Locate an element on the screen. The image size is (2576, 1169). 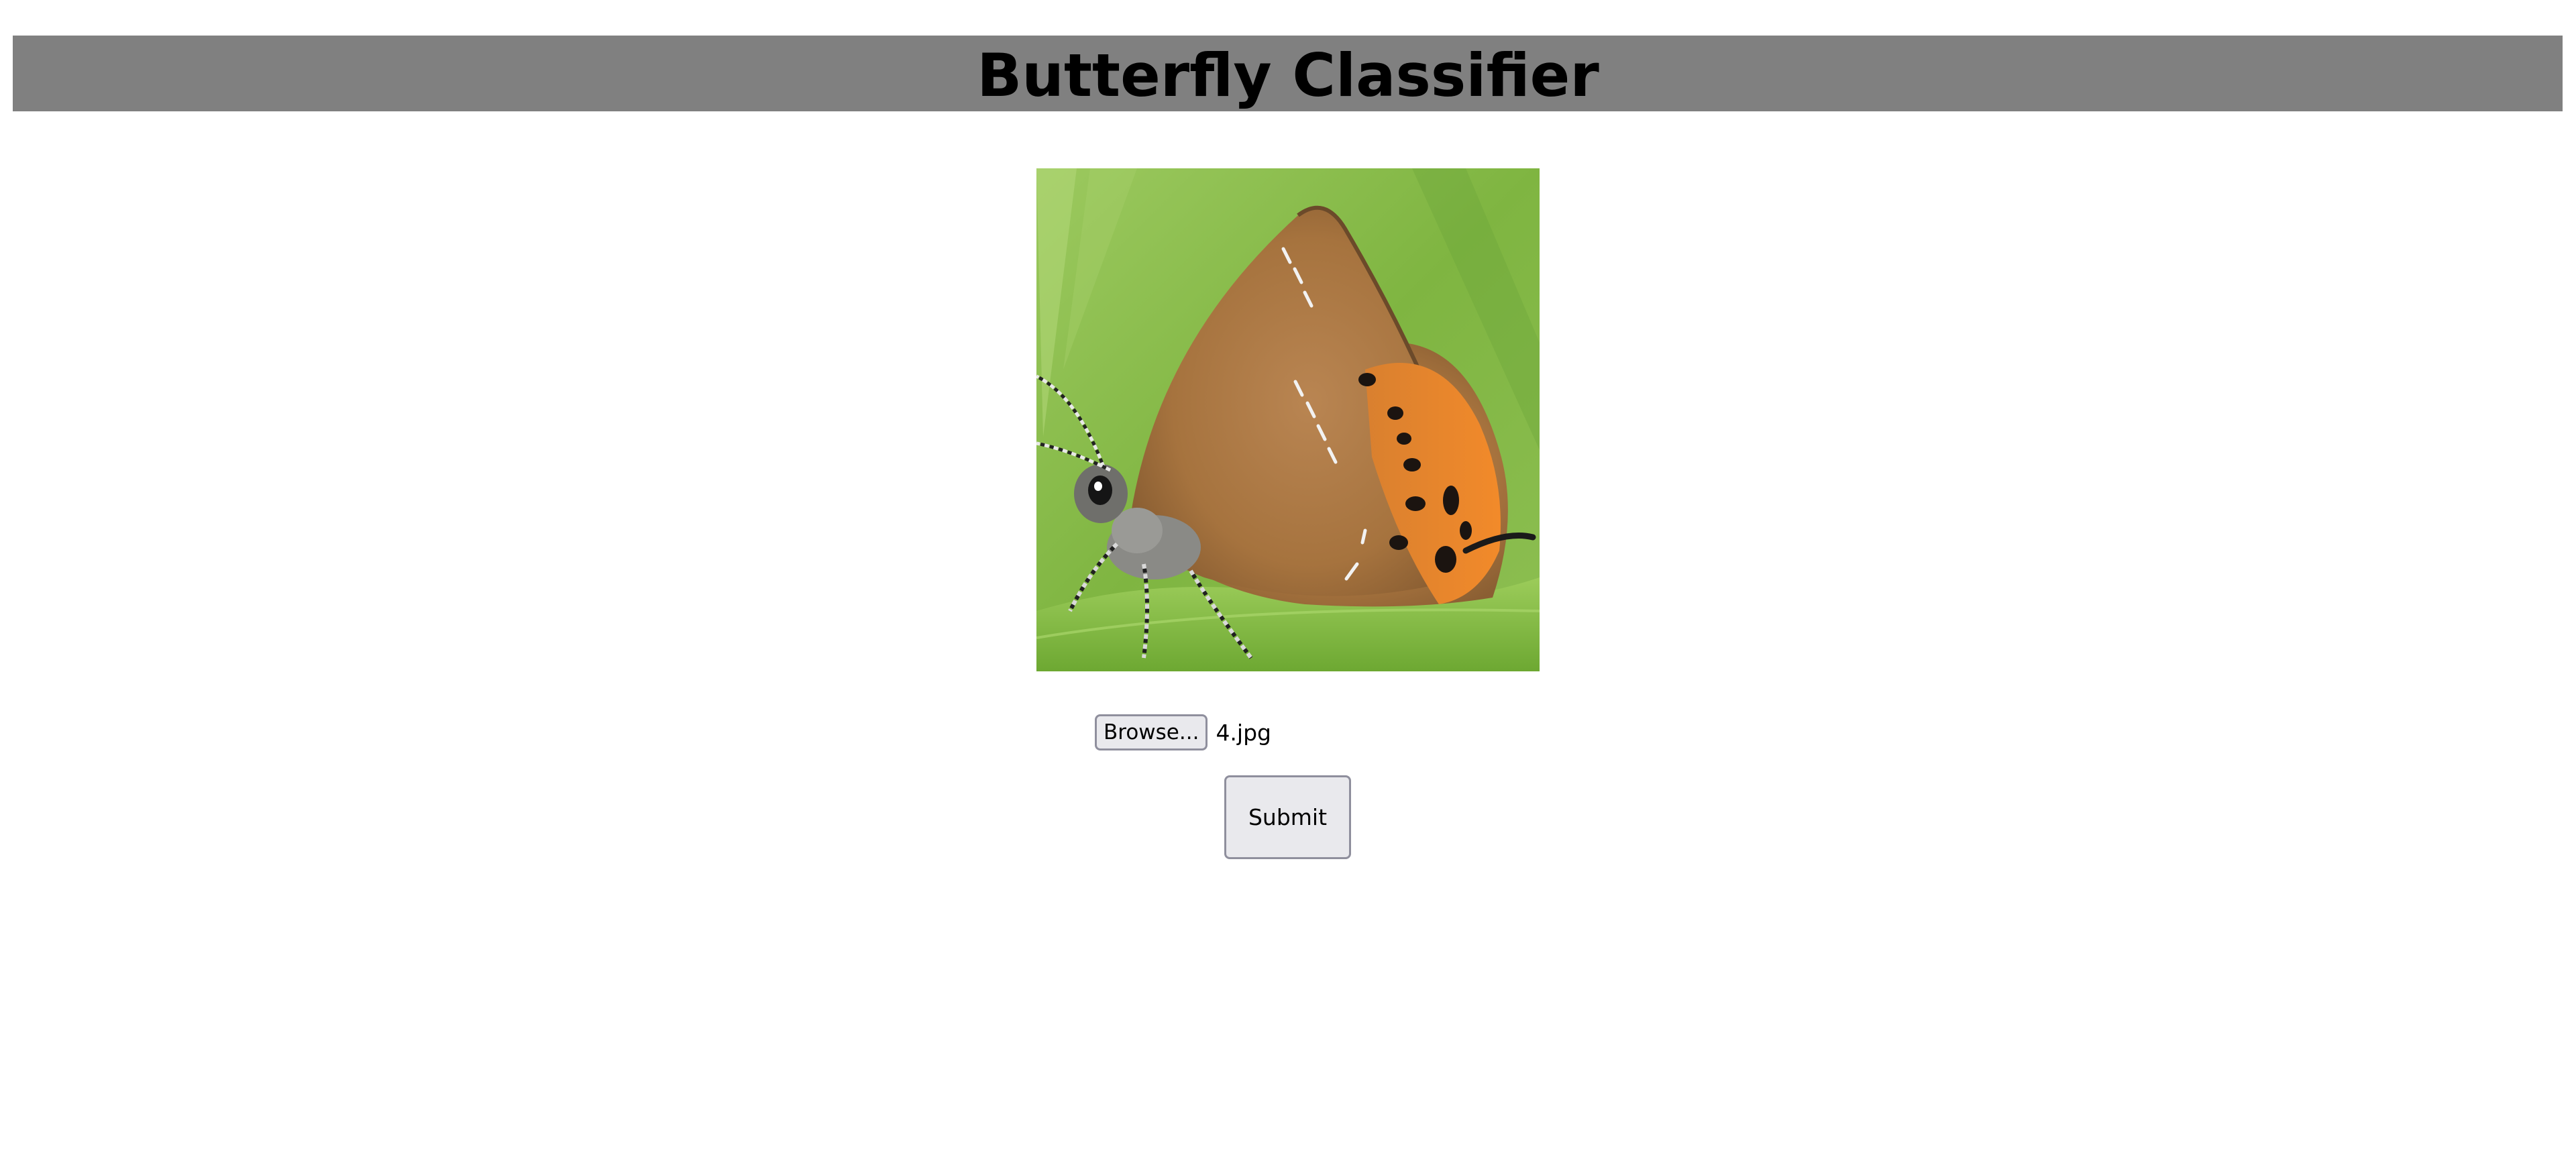
file-upload-row: Browse... 4.jpg is located at coordinates (1183, 733).